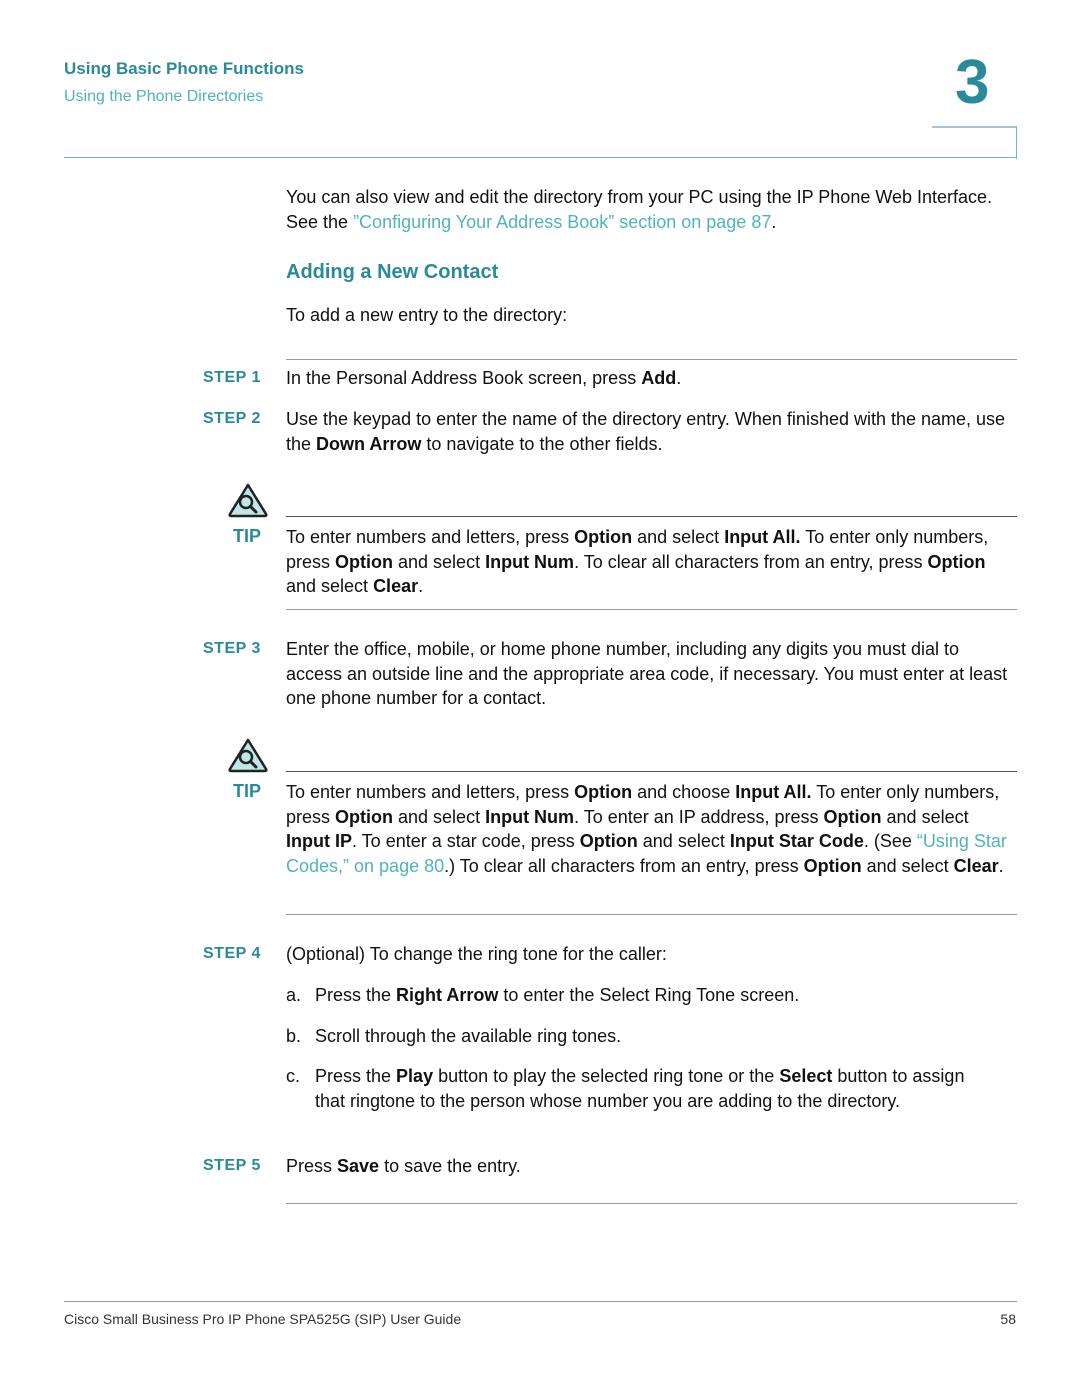 The height and width of the screenshot is (1397, 1080). Describe the element at coordinates (358, 1166) in the screenshot. I see `ui-term: Save` at that location.